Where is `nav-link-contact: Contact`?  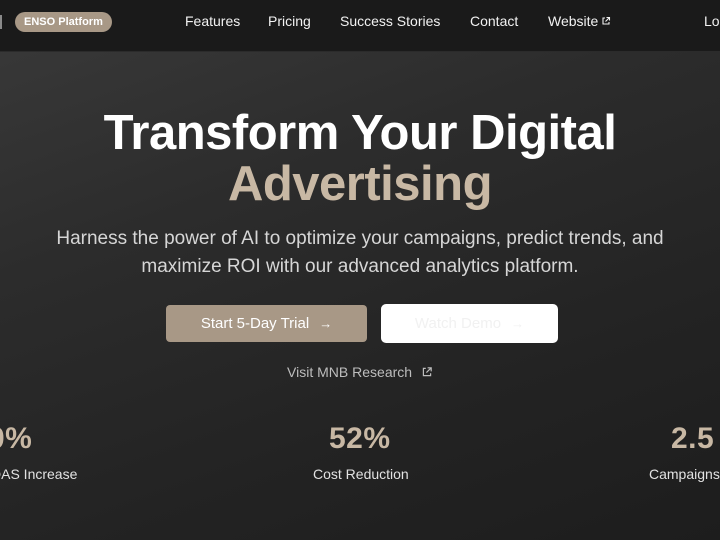 nav-link-contact: Contact is located at coordinates (494, 21).